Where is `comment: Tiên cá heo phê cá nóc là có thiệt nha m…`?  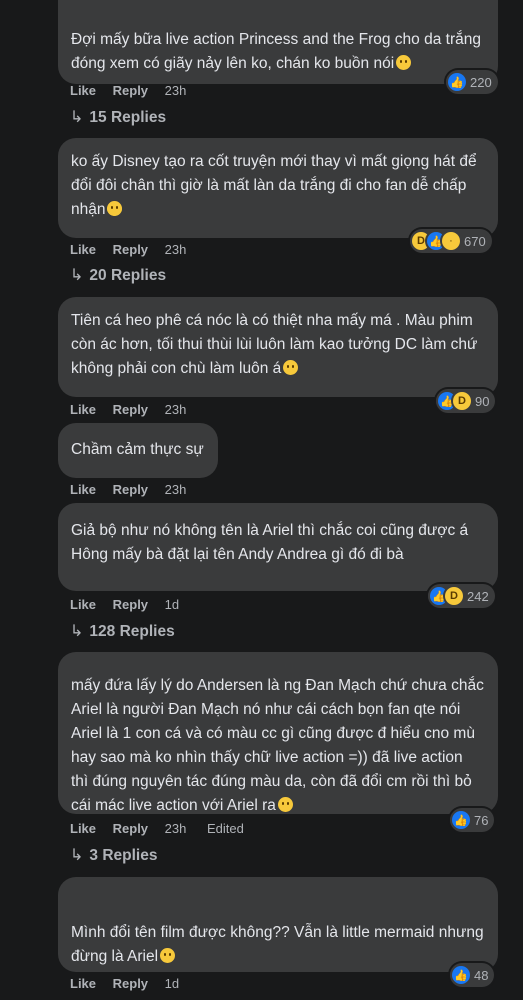 comment: Tiên cá heo phê cá nóc là có thiệt nha m… is located at coordinates (278, 347).